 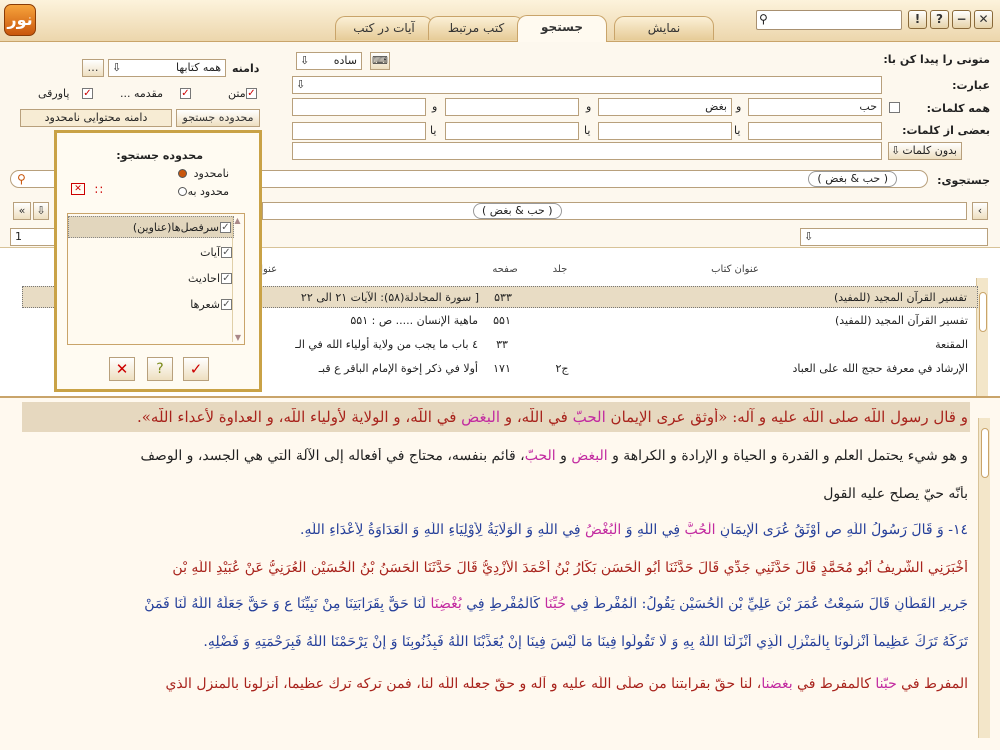 What do you see at coordinates (329, 61) in the screenshot?
I see `search-mode-select: ساده ⇩` at bounding box center [329, 61].